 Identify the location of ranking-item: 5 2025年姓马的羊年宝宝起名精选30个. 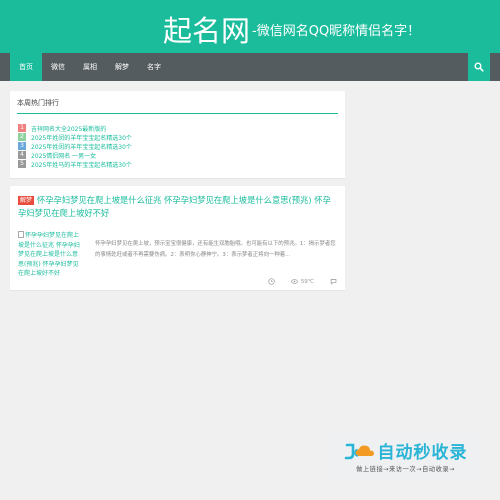
(75, 164).